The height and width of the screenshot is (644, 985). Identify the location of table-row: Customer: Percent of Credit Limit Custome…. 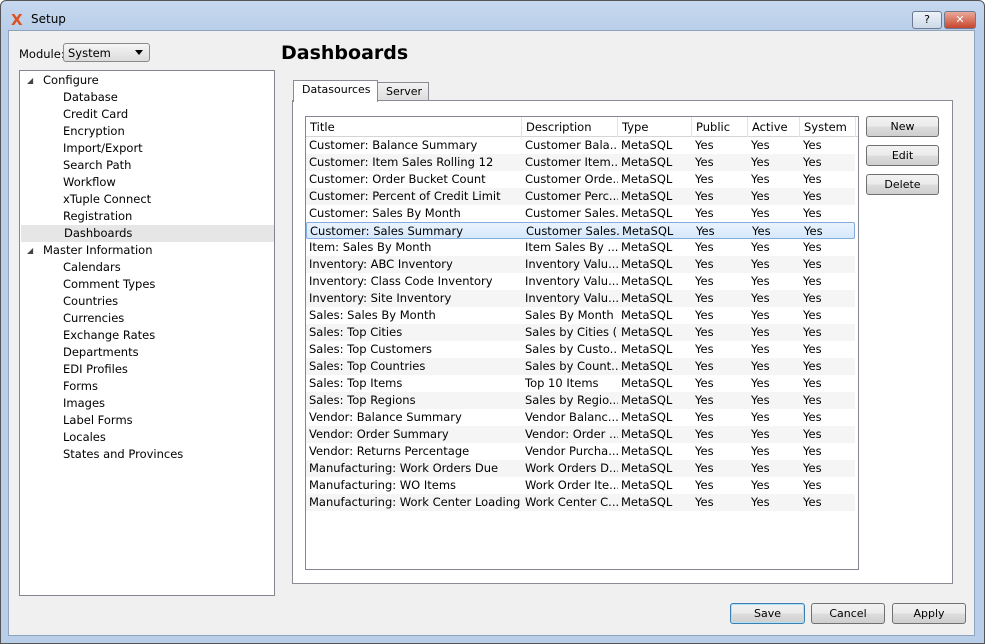
(580, 196).